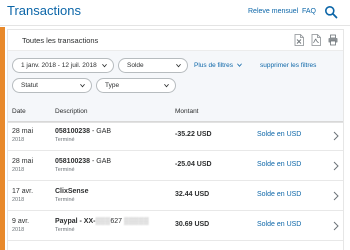 This screenshot has height=250, width=350. What do you see at coordinates (19, 111) in the screenshot?
I see `column-header-date: Date` at bounding box center [19, 111].